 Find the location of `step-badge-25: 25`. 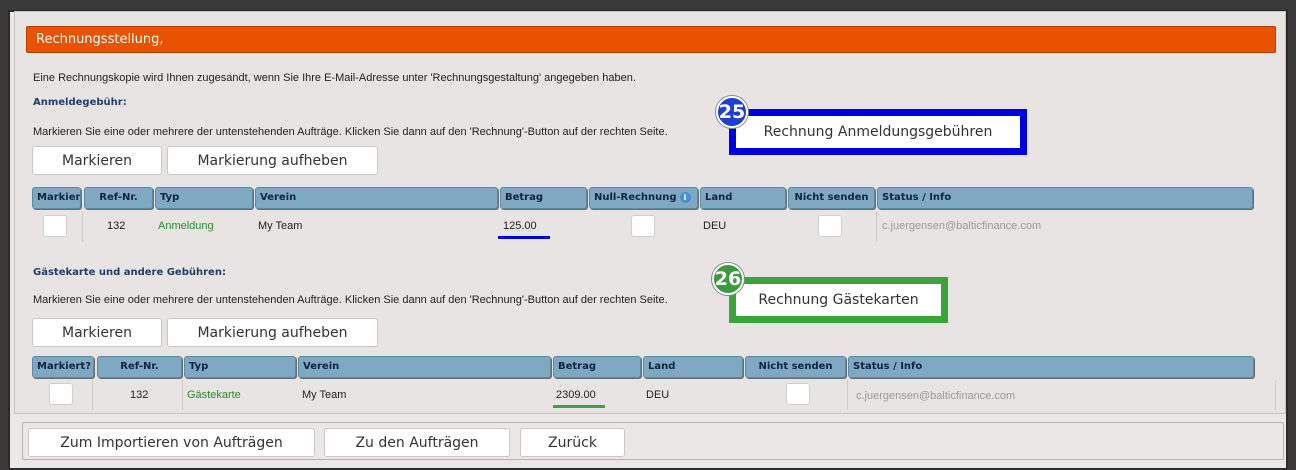

step-badge-25: 25 is located at coordinates (732, 112).